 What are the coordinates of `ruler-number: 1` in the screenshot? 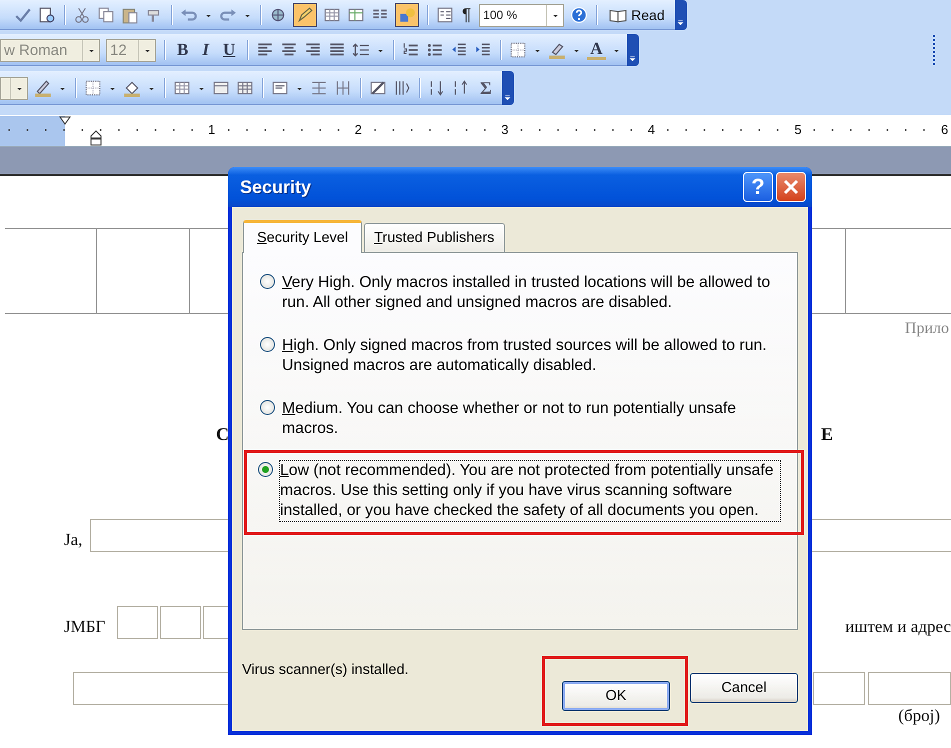 It's located at (211, 129).